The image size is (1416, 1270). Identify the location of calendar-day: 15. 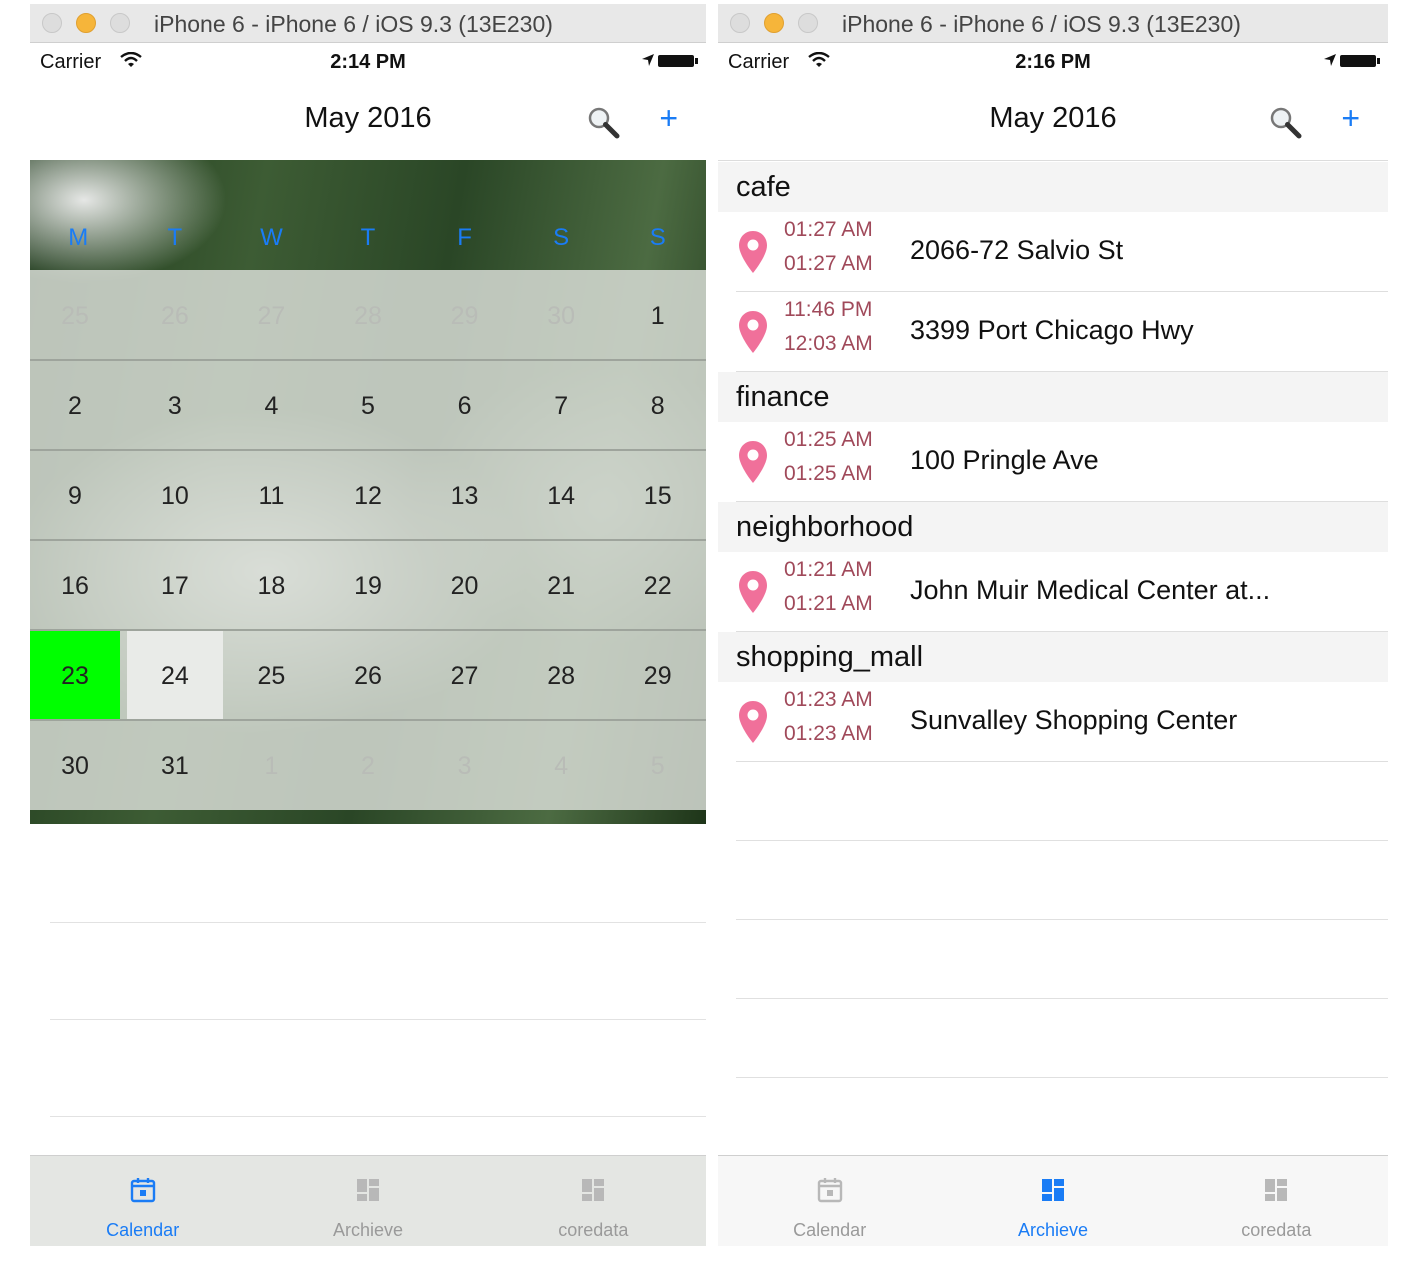
(658, 496).